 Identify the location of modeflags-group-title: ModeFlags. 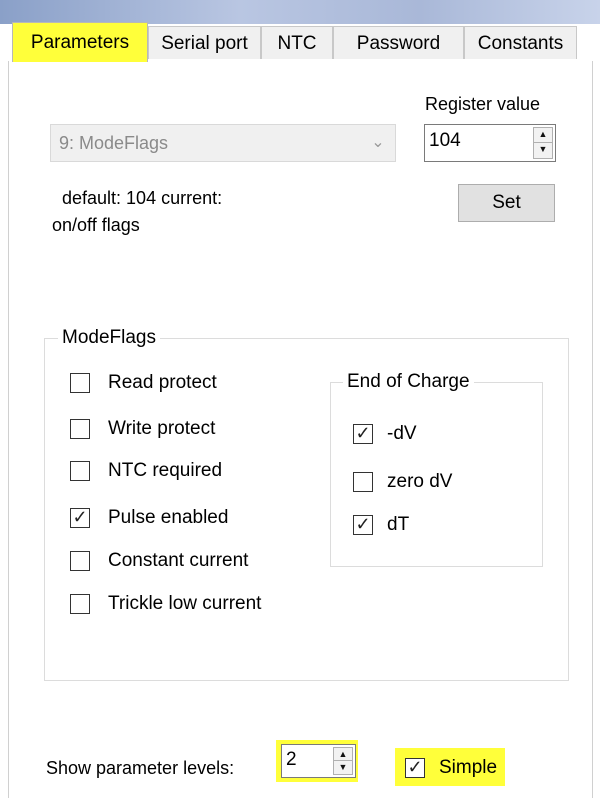
(109, 338).